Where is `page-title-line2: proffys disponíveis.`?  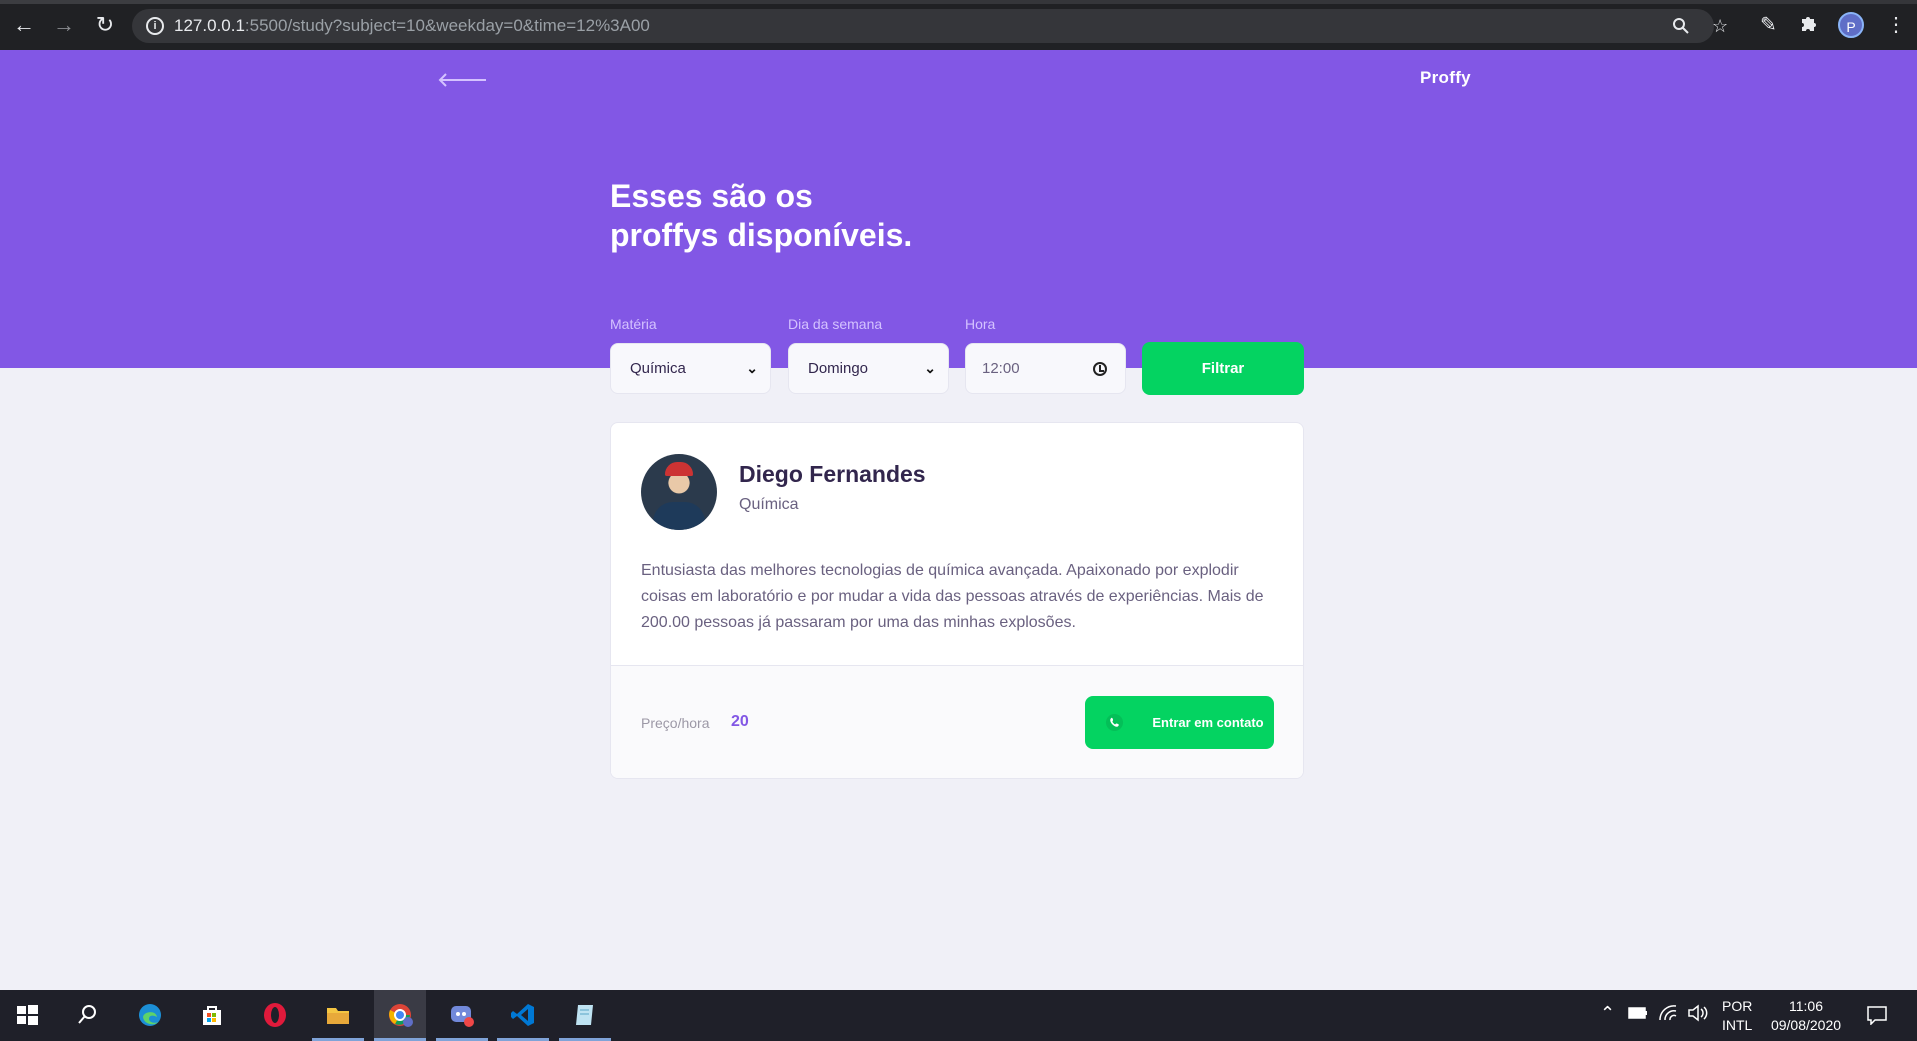 page-title-line2: proffys disponíveis. is located at coordinates (761, 235).